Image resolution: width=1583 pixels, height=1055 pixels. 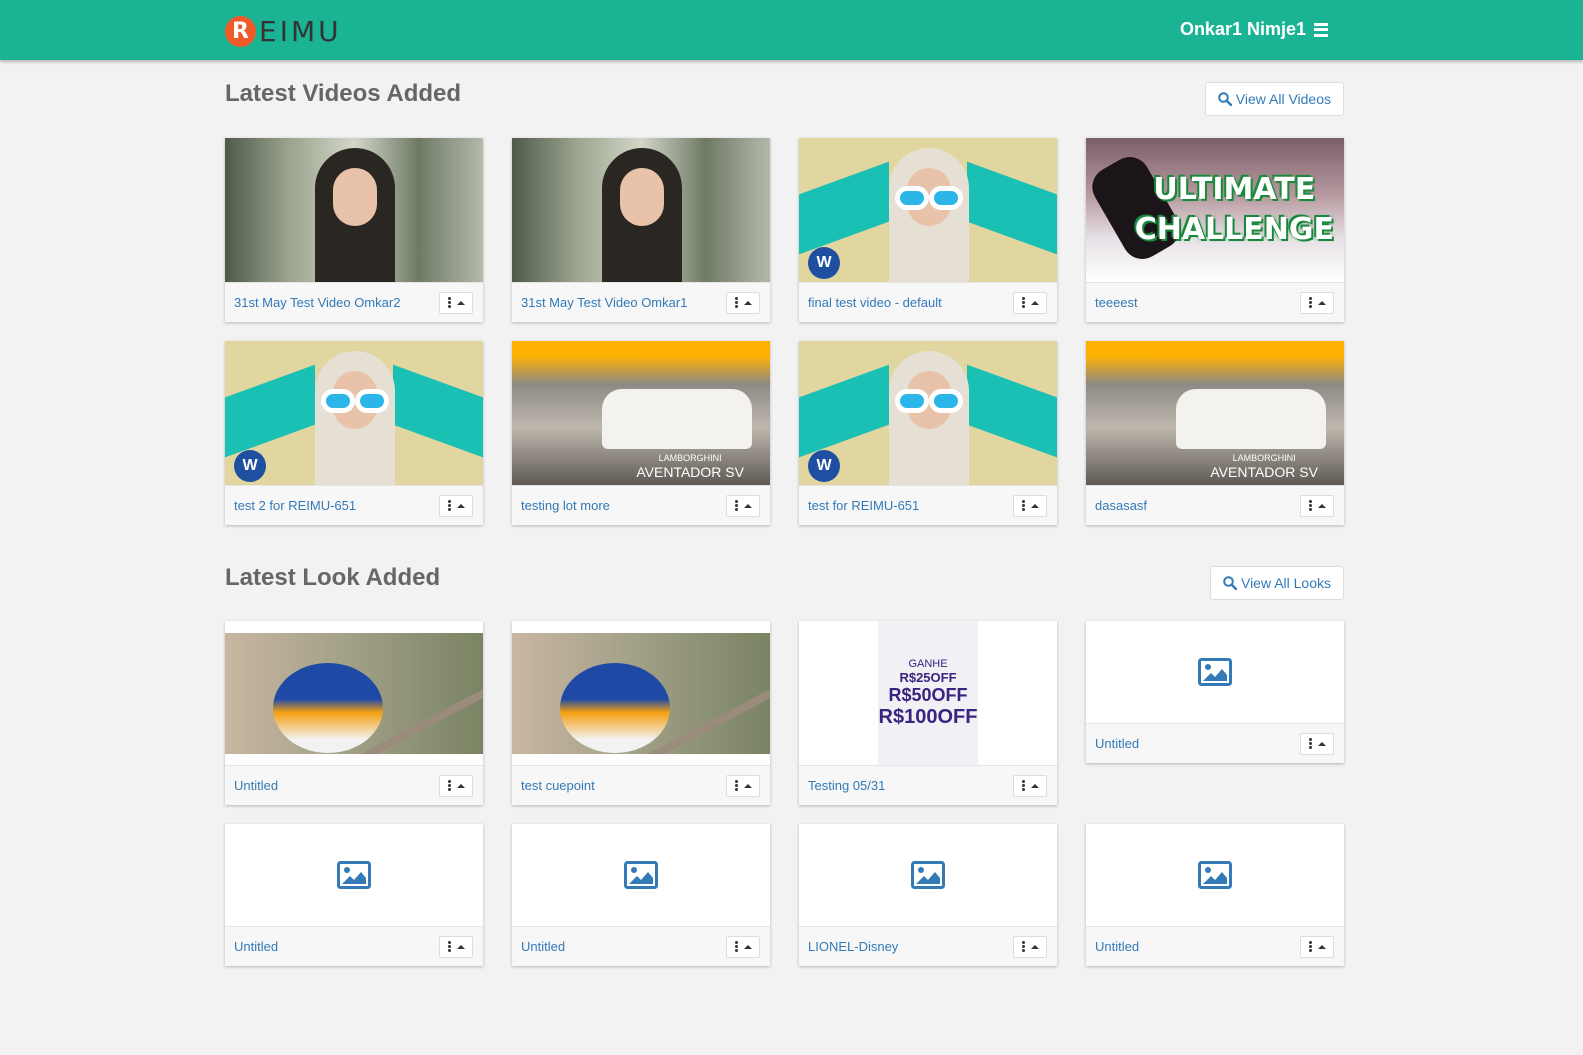 I want to click on video-card: LAMBORGHINI AVENTADOR SV testing lot more, so click(x=641, y=433).